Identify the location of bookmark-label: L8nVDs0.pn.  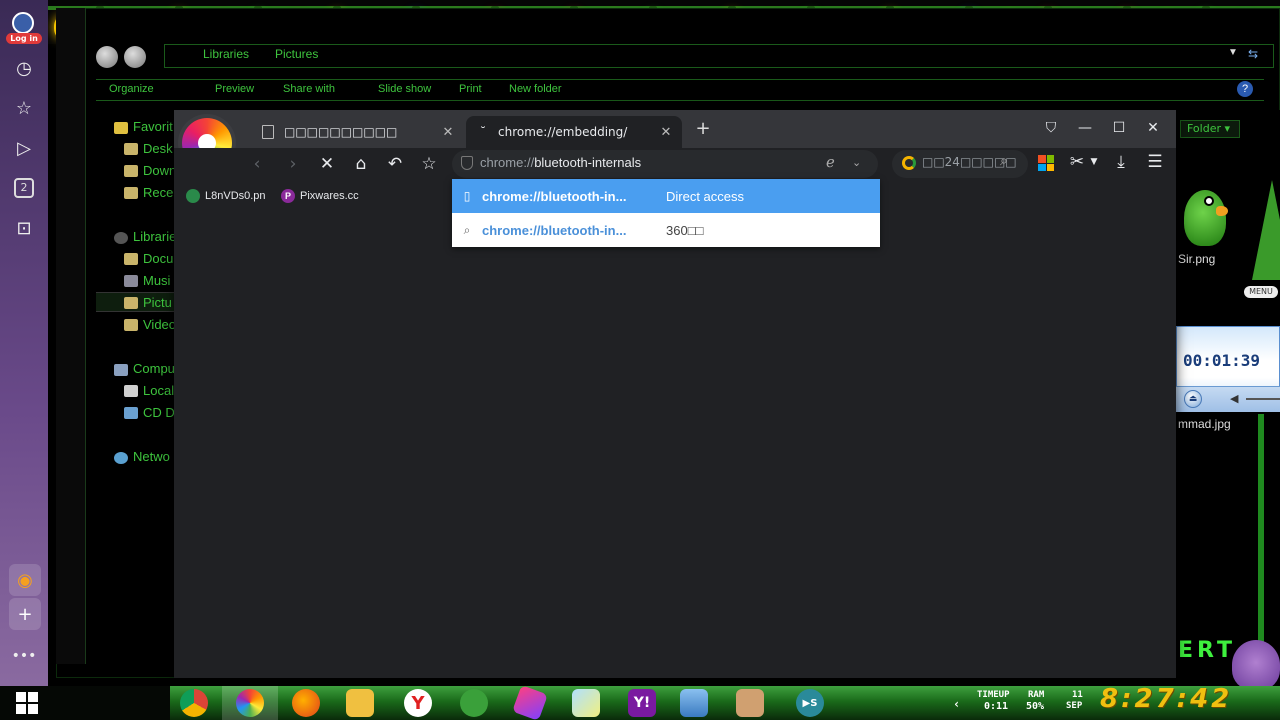
(235, 196).